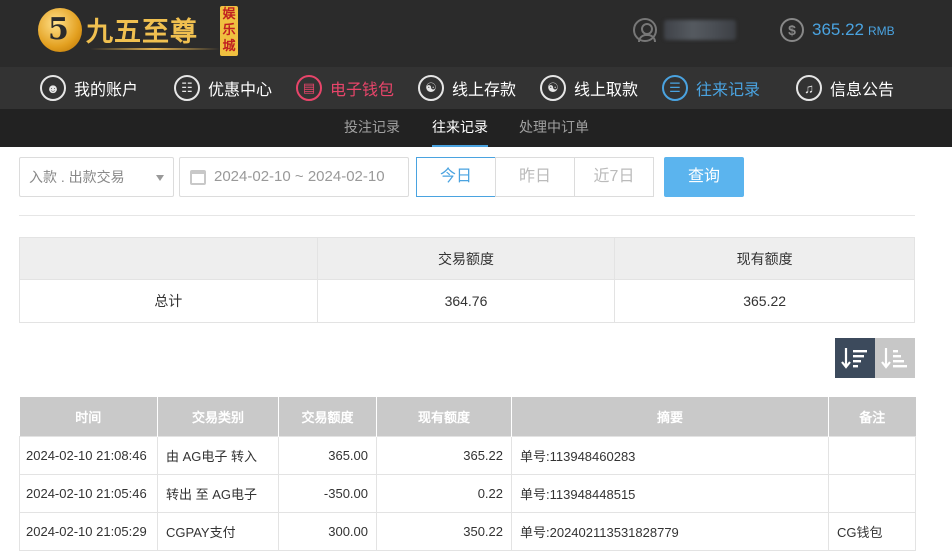 The width and height of the screenshot is (952, 552). I want to click on summary-cell: 364.76, so click(466, 301).